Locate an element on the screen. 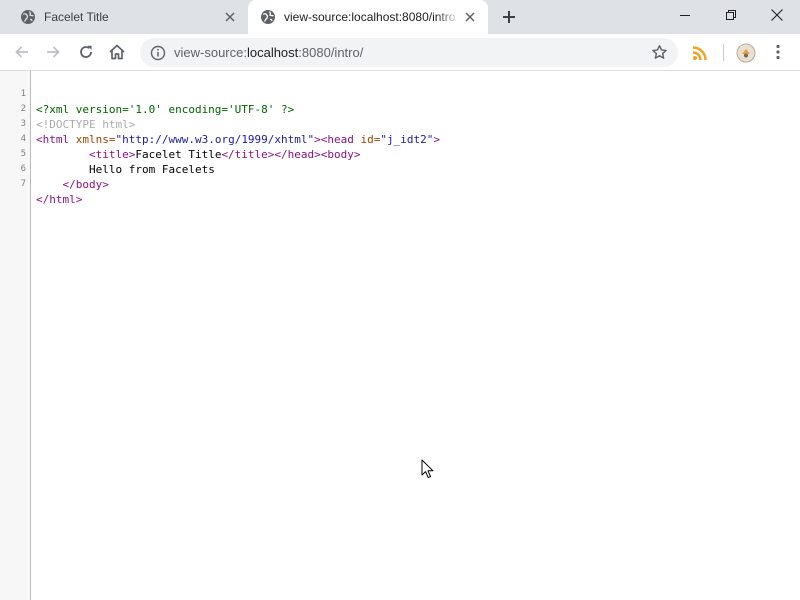  url-host: localhost is located at coordinates (272, 52).